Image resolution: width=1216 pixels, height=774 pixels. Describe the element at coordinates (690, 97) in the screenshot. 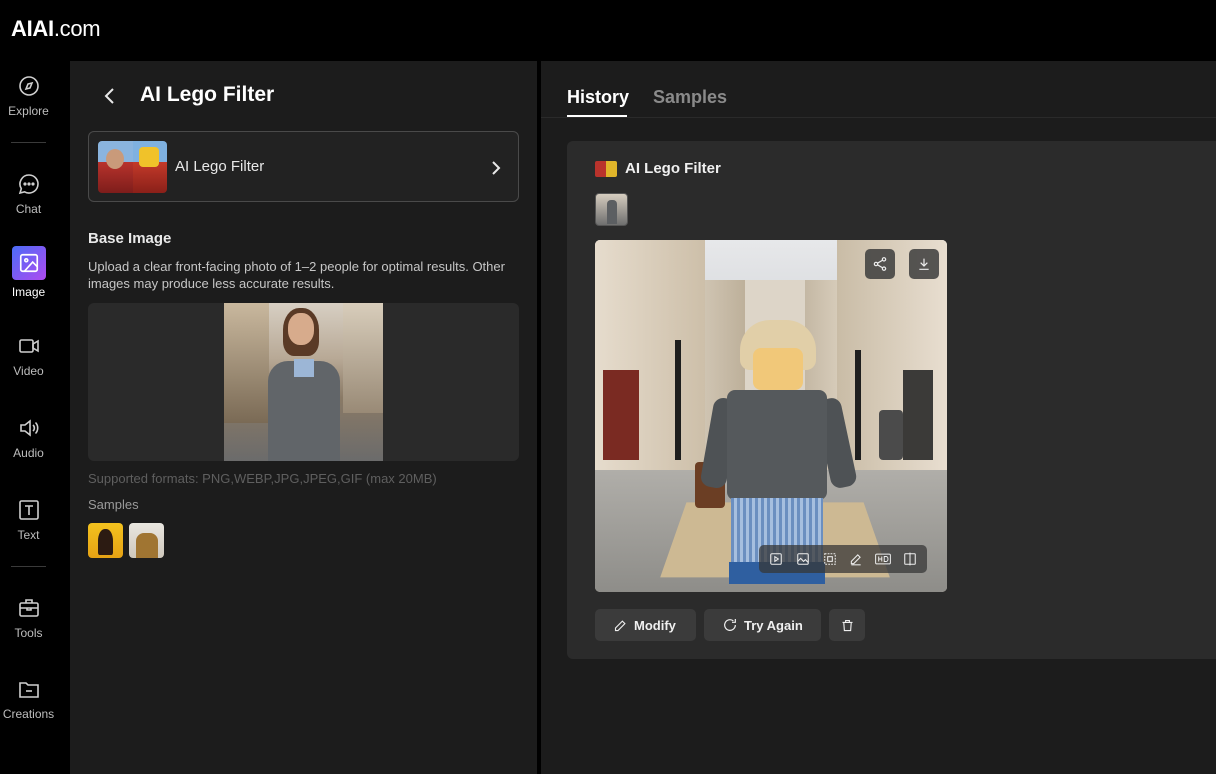

I see `tab-samples: Samples` at that location.